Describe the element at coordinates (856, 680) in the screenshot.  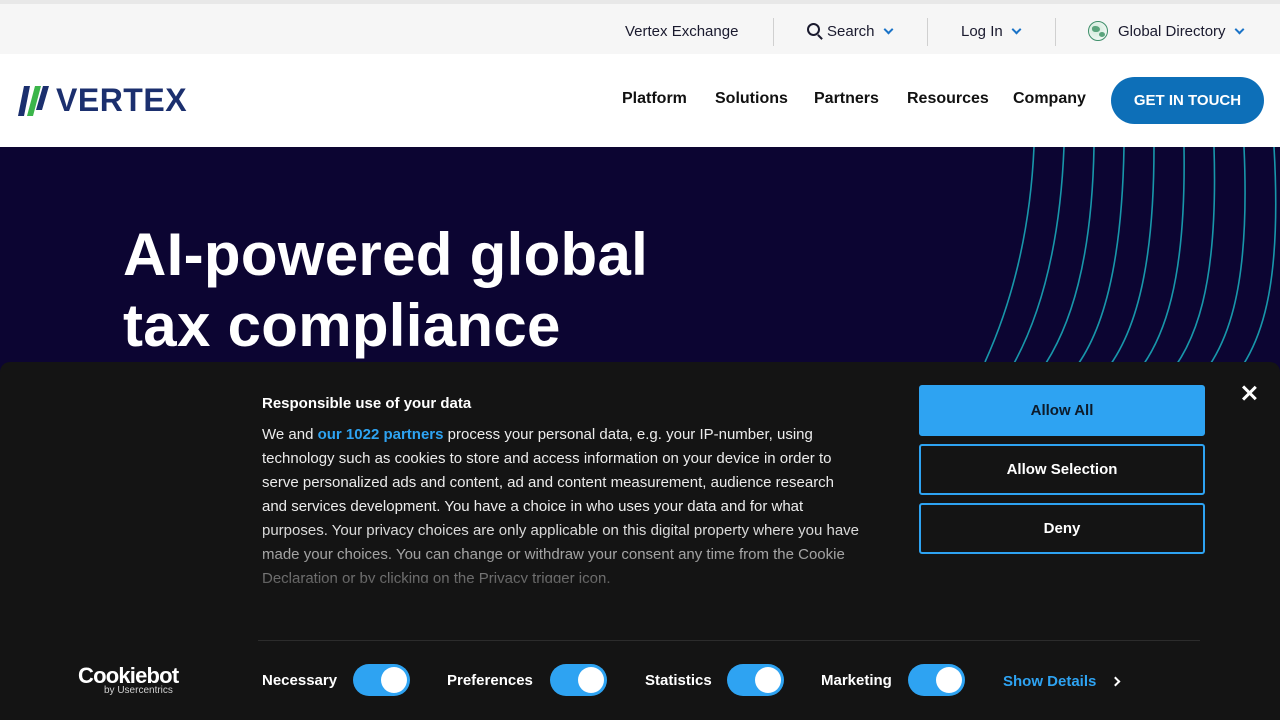
I see `marketing-label: Marketing` at that location.